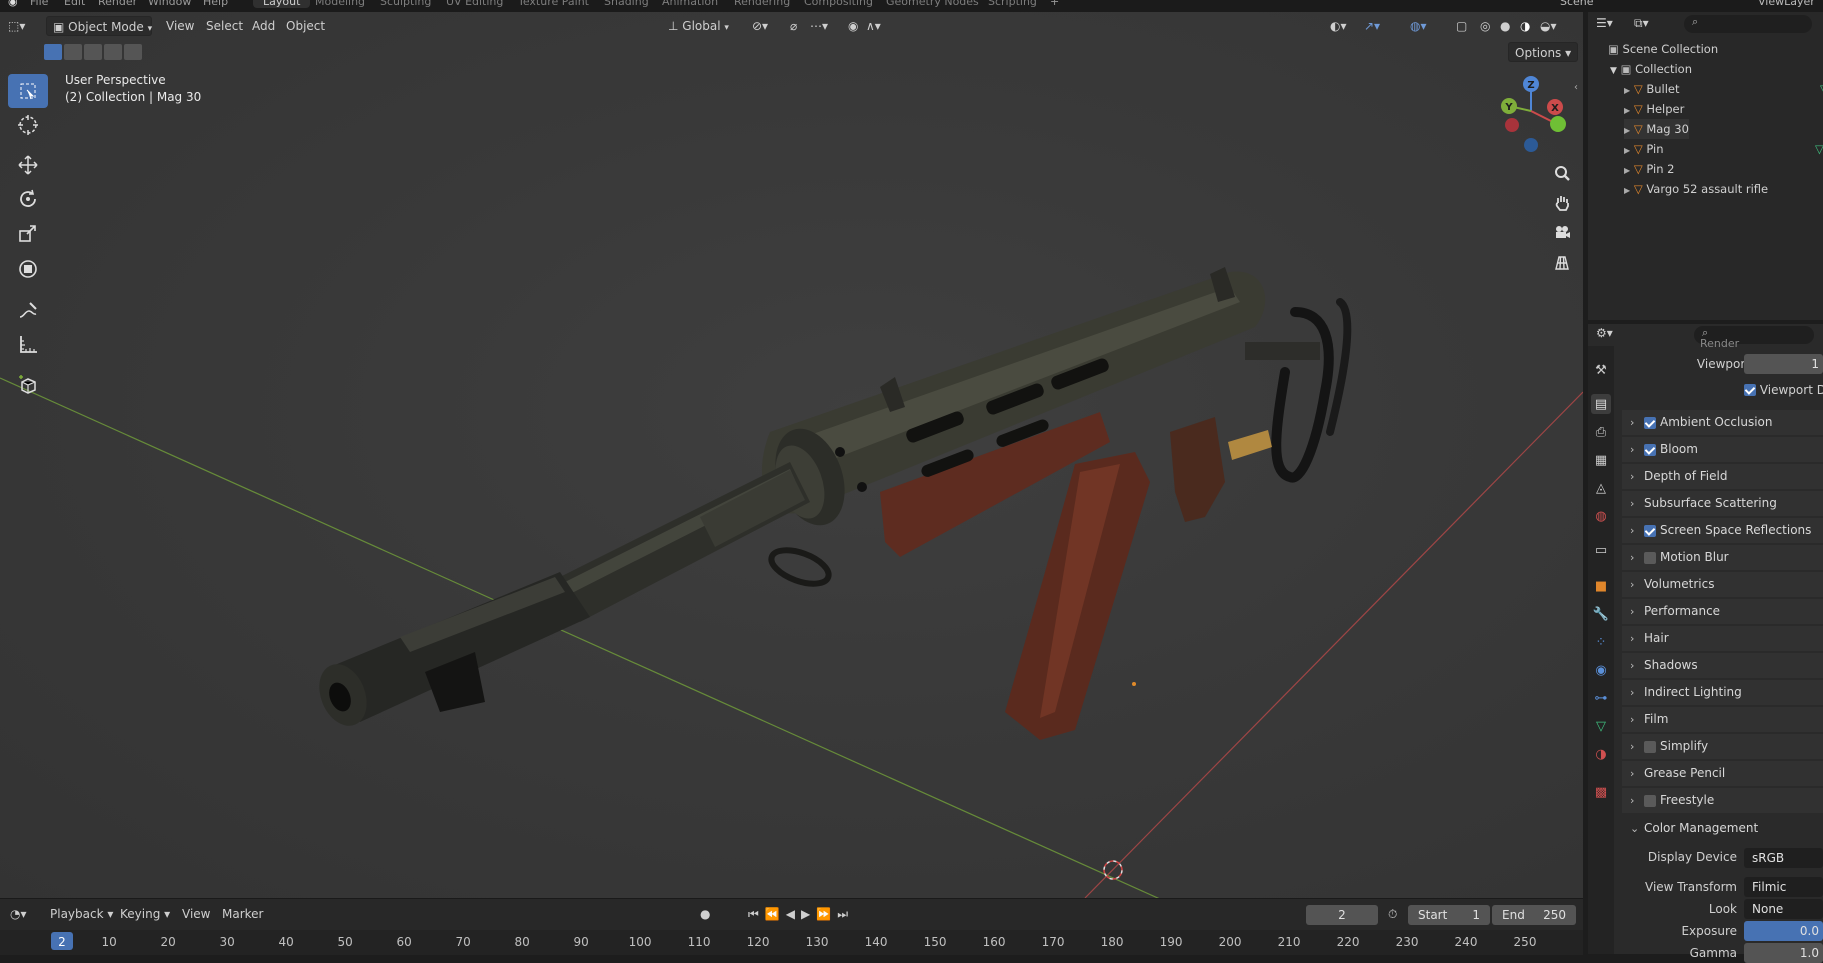  Describe the element at coordinates (698, 26) in the screenshot. I see `orientation-selector: ⊥ Global ▾` at that location.